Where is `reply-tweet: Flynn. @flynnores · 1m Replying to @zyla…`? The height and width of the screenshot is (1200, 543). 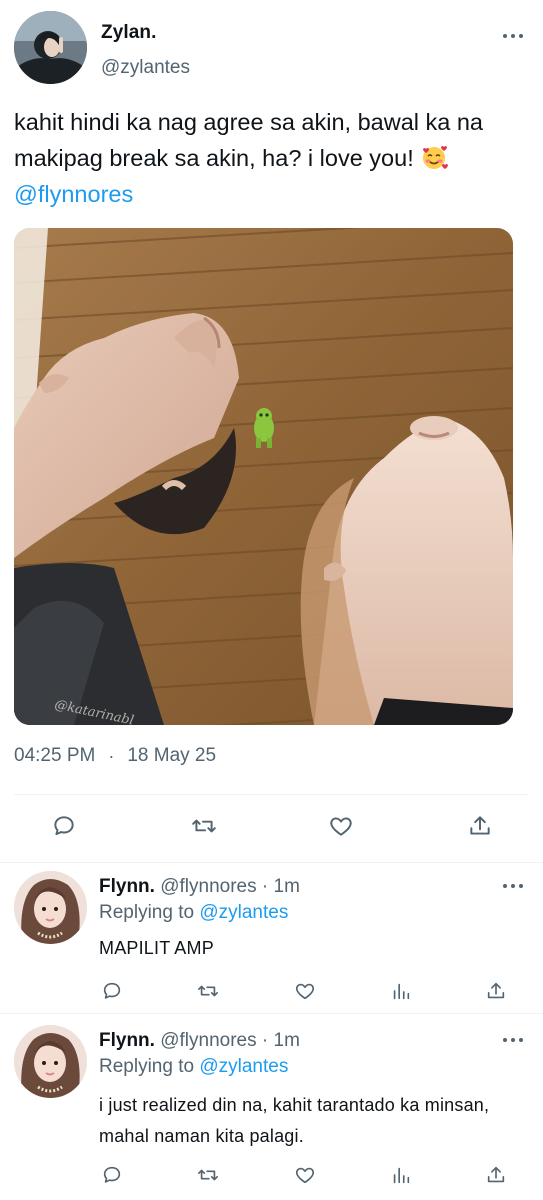
reply-tweet: Flynn. @flynnores · 1m Replying to @zyla… is located at coordinates (271, 938).